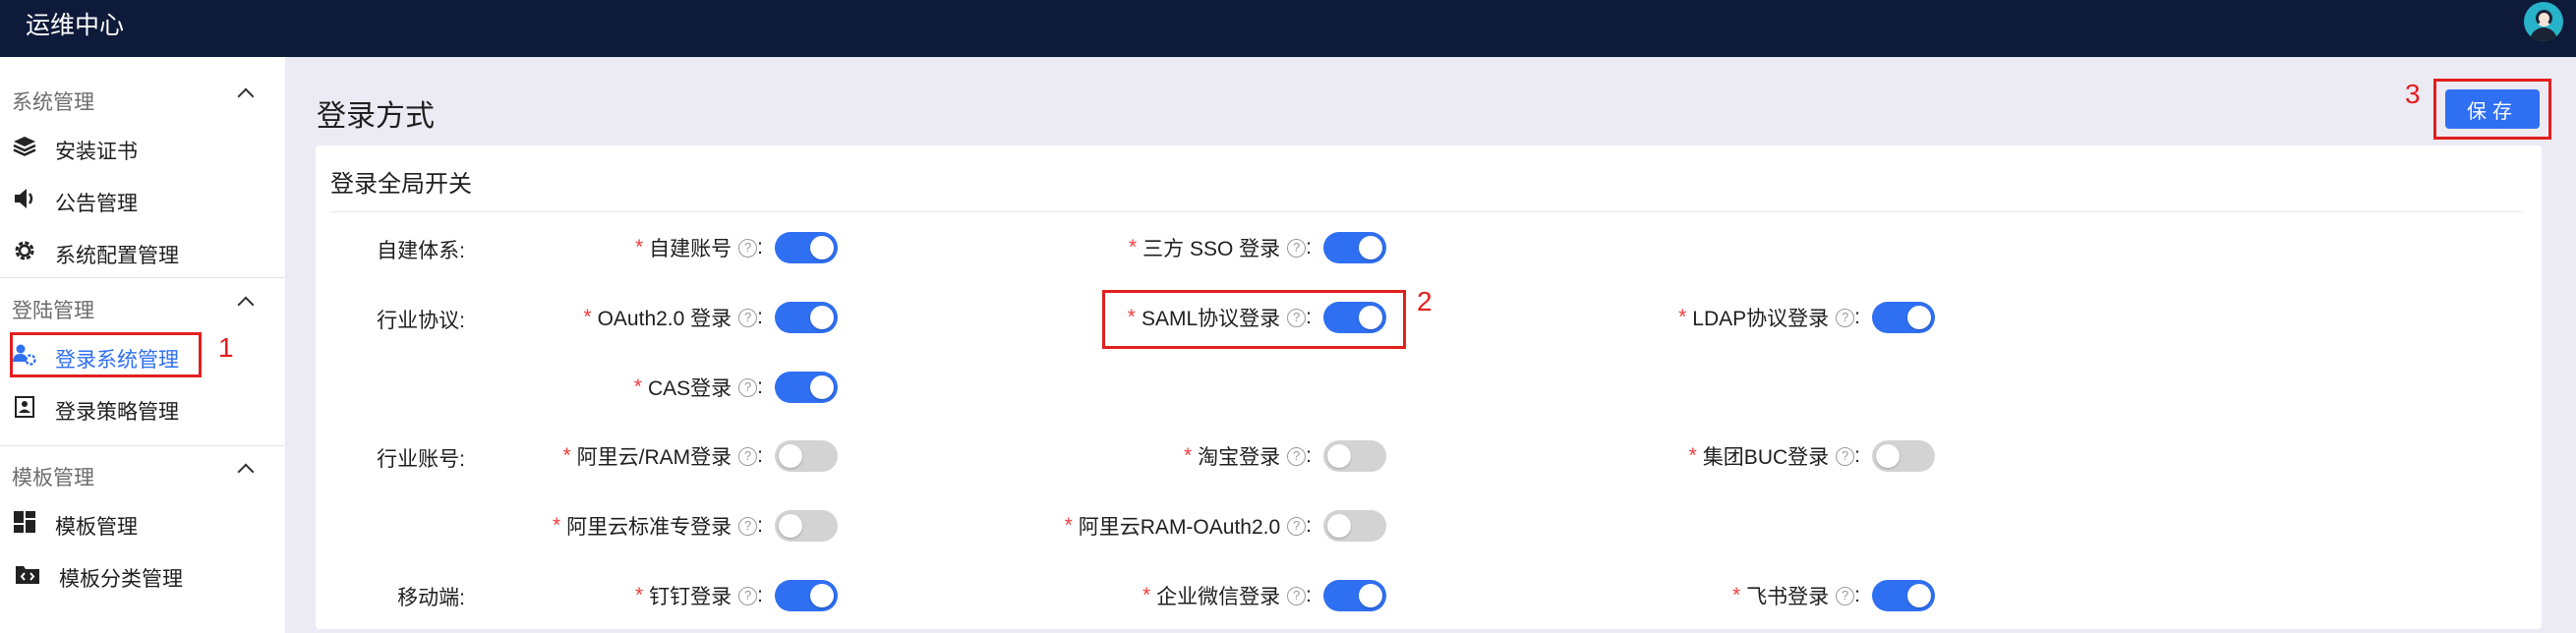 The width and height of the screenshot is (2576, 633). I want to click on field-self-account: * 自建账号 ? :, so click(694, 247).